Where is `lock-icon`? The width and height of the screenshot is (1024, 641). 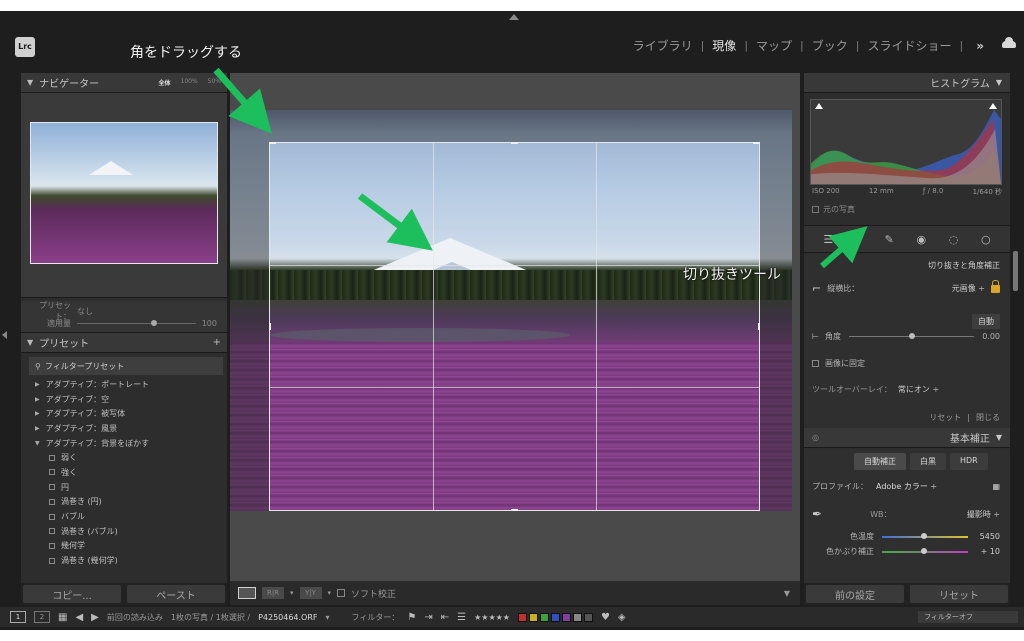 lock-icon is located at coordinates (995, 286).